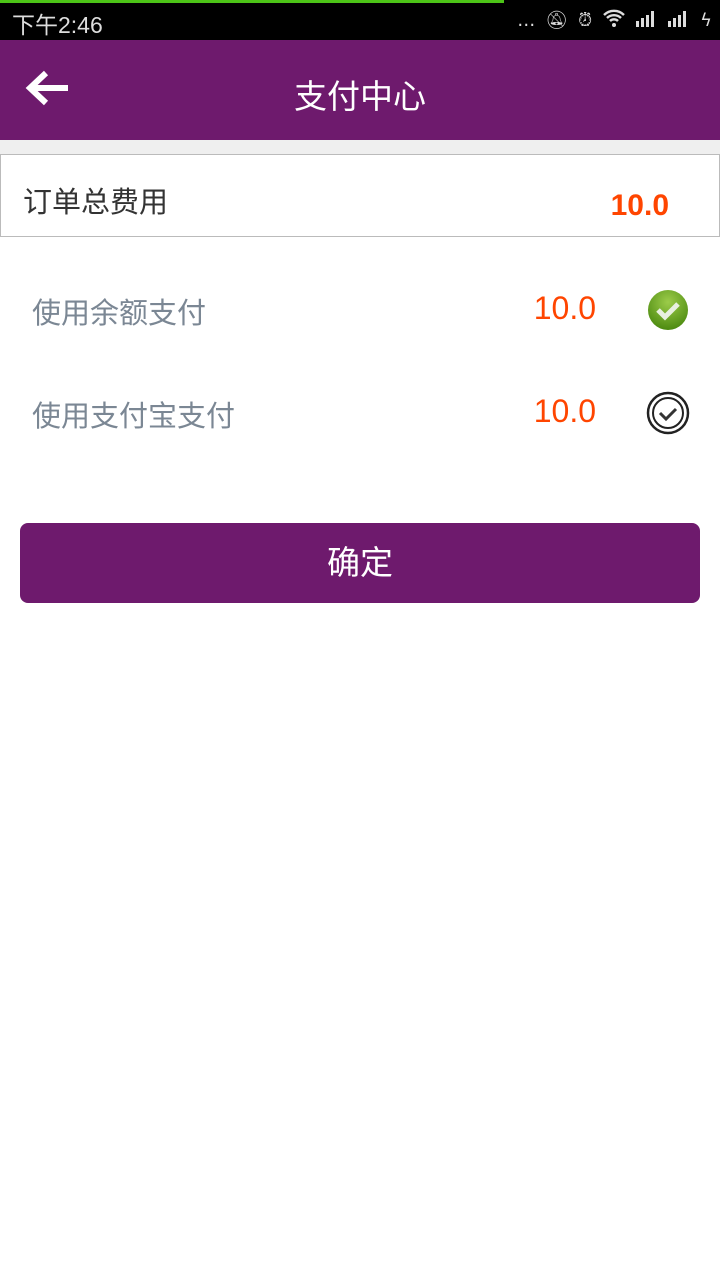 The width and height of the screenshot is (720, 1280). I want to click on confirm-button: 确定, so click(360, 563).